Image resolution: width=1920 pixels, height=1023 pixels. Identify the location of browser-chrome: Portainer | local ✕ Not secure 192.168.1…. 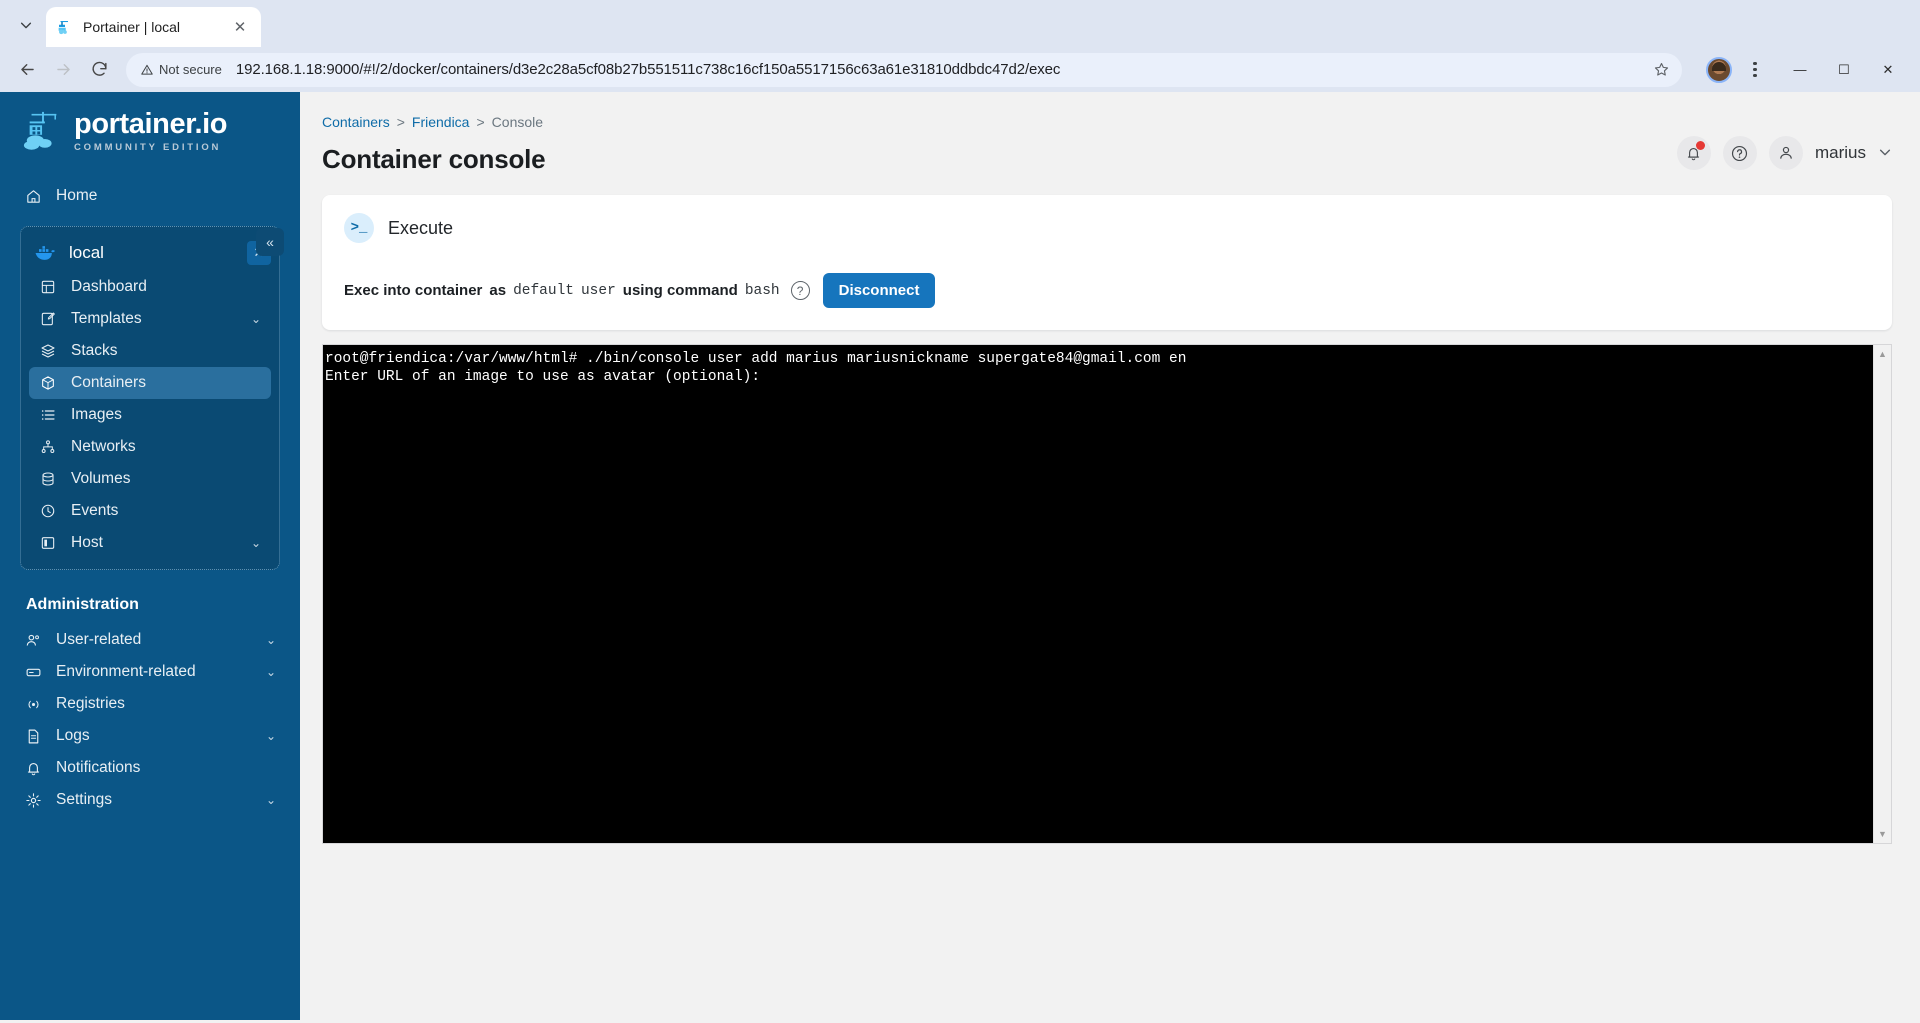
(960, 46).